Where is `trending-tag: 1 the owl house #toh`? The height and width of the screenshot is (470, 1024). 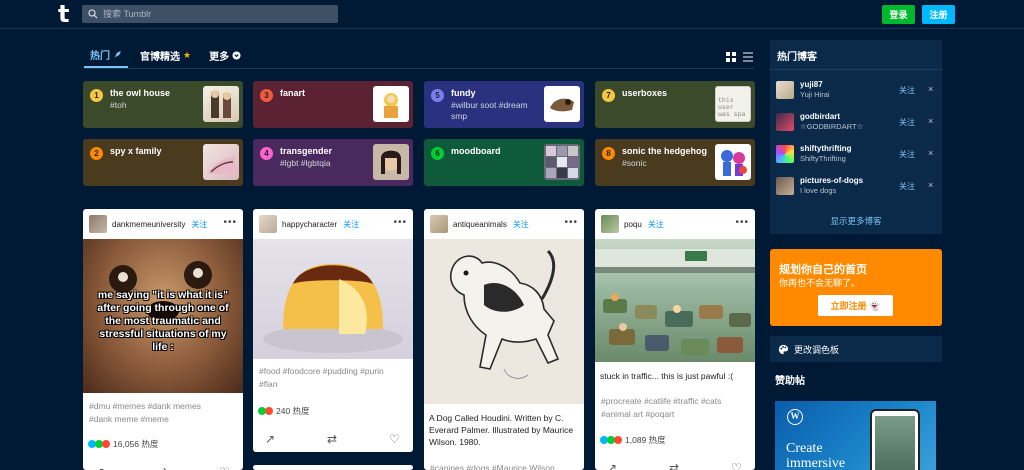 trending-tag: 1 the owl house #toh is located at coordinates (163, 104).